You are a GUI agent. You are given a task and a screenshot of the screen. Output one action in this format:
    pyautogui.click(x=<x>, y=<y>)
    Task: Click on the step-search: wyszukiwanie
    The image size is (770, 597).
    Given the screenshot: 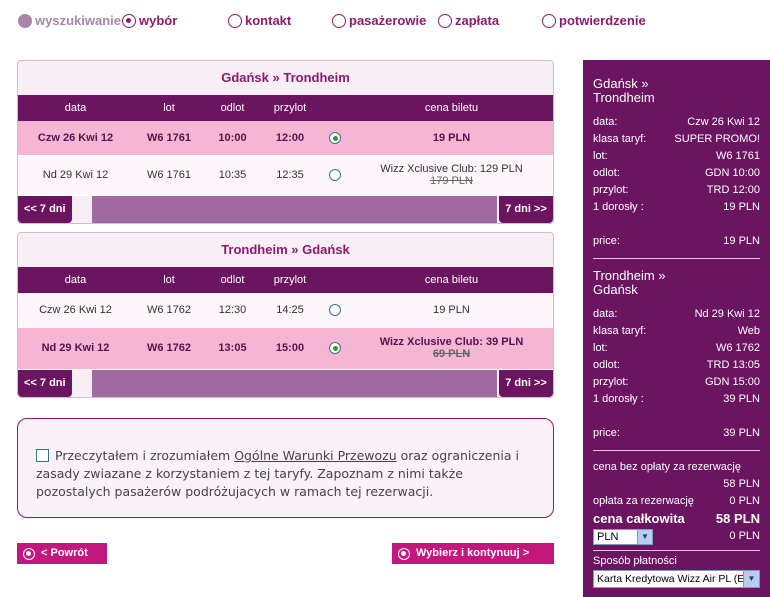 What is the action you would take?
    pyautogui.click(x=69, y=20)
    